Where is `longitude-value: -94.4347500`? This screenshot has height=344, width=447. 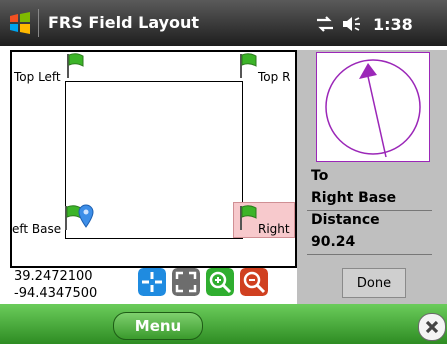 longitude-value: -94.4347500 is located at coordinates (56, 293).